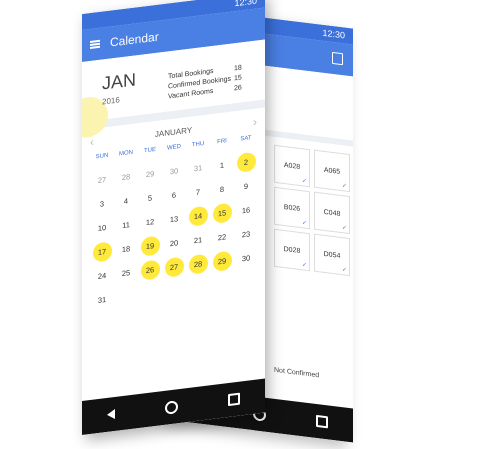 The image size is (479, 449). I want to click on day-cell: 17, so click(102, 251).